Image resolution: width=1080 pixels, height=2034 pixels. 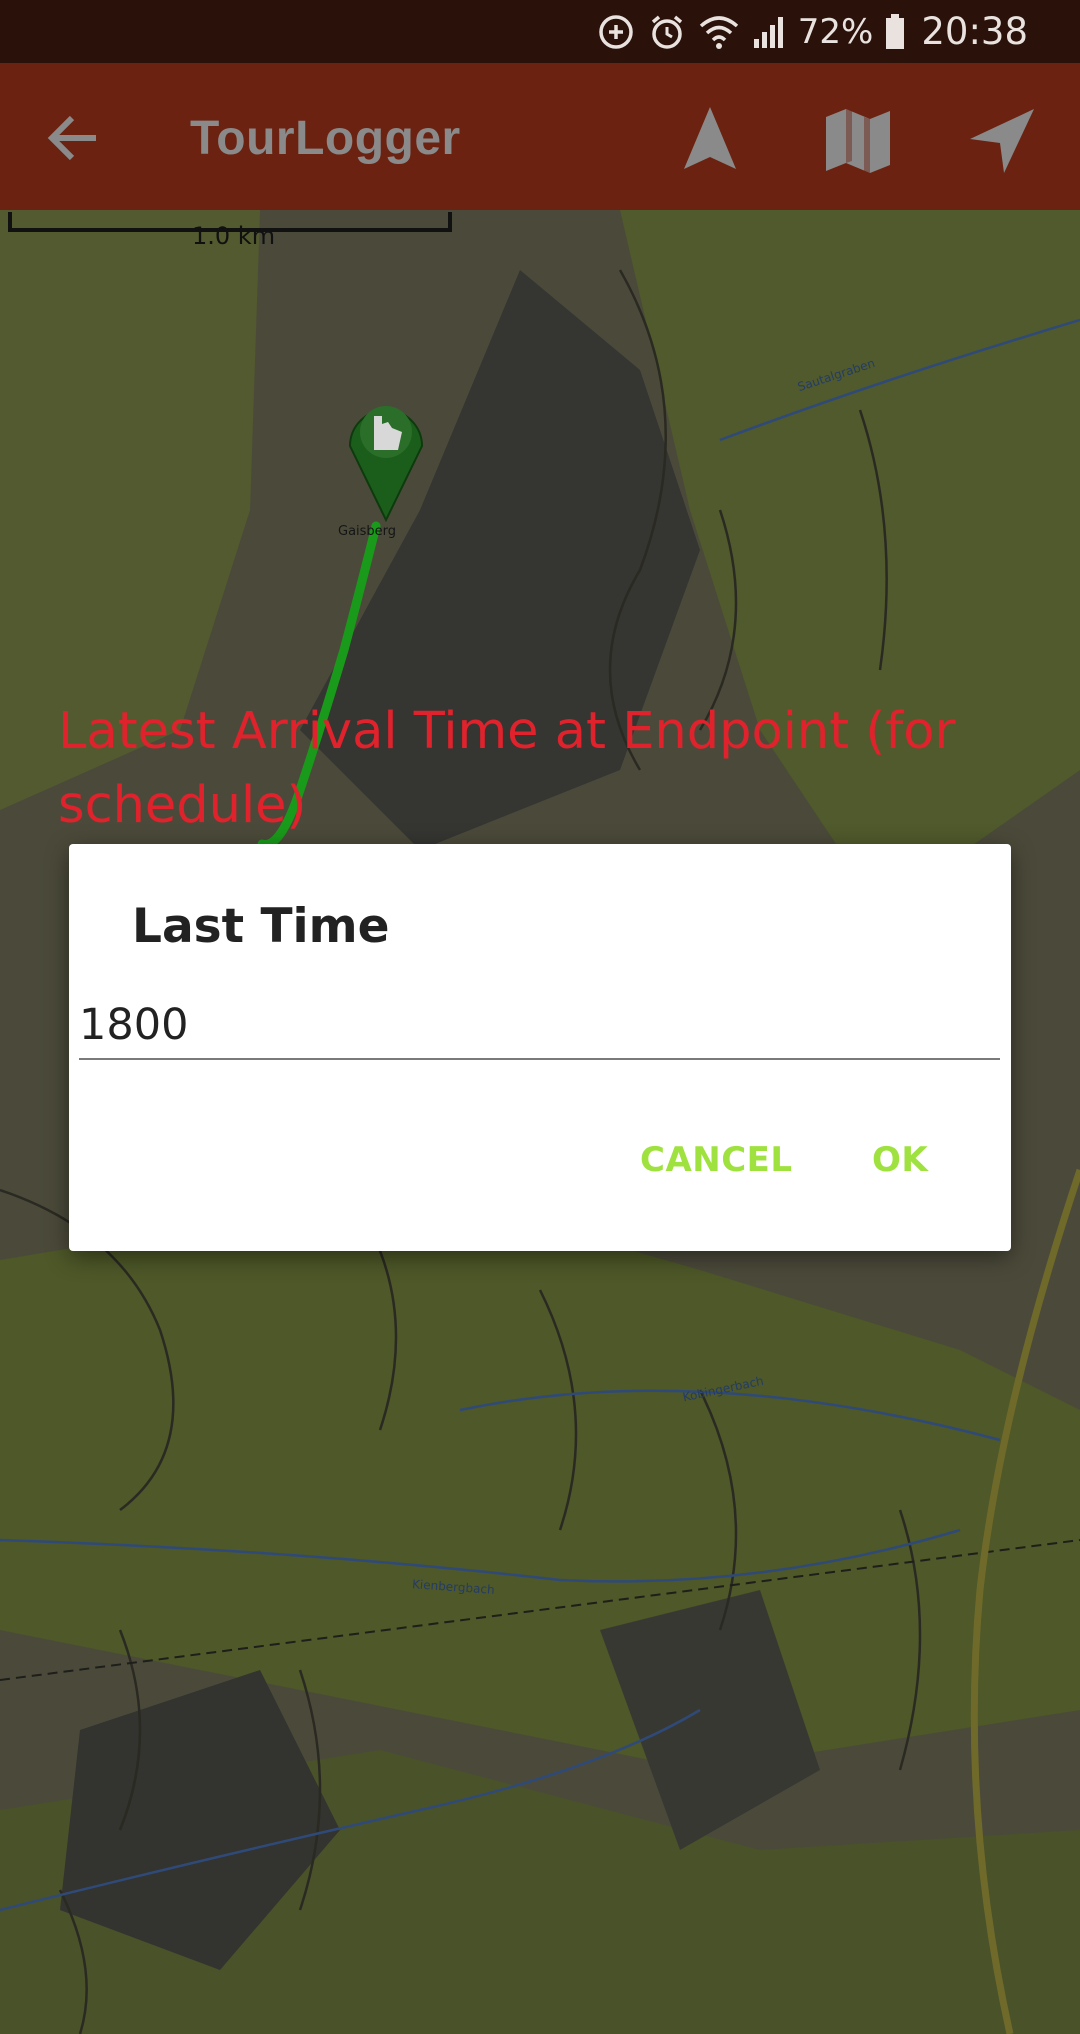 What do you see at coordinates (616, 32) in the screenshot?
I see `sync-plus-icon` at bounding box center [616, 32].